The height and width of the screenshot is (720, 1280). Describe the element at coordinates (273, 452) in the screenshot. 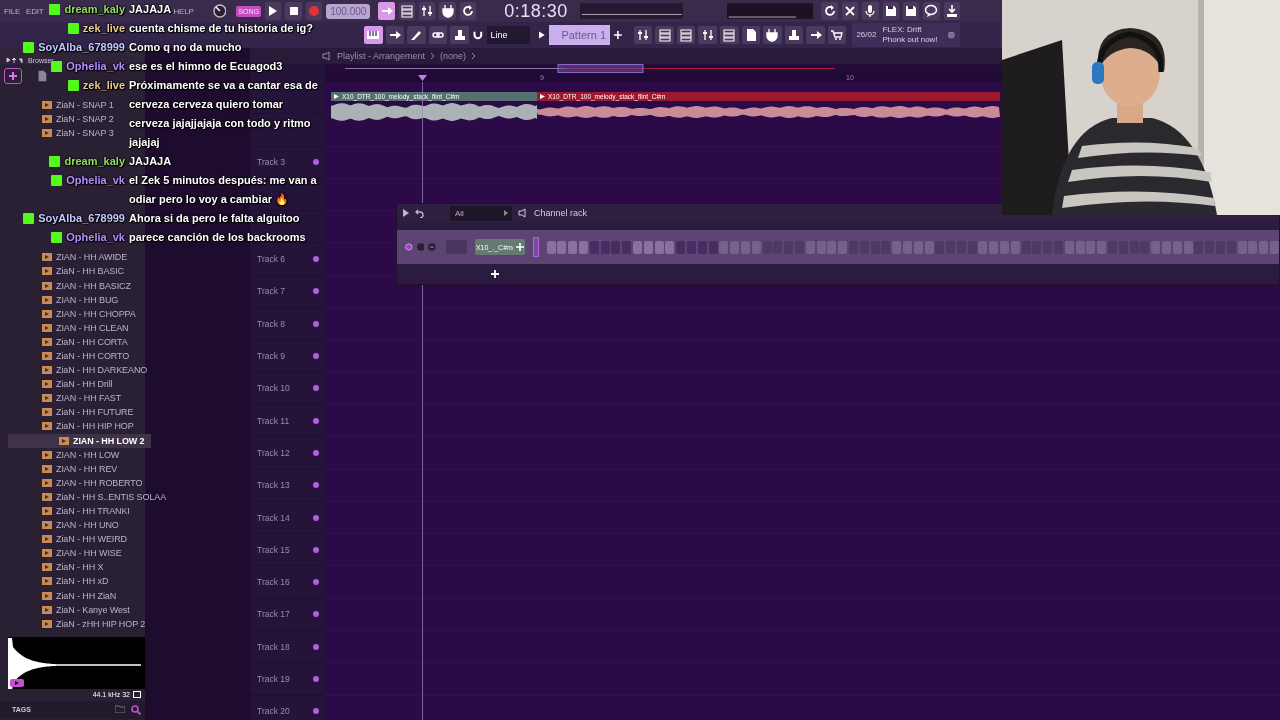

I see `track-label: Track 12` at that location.